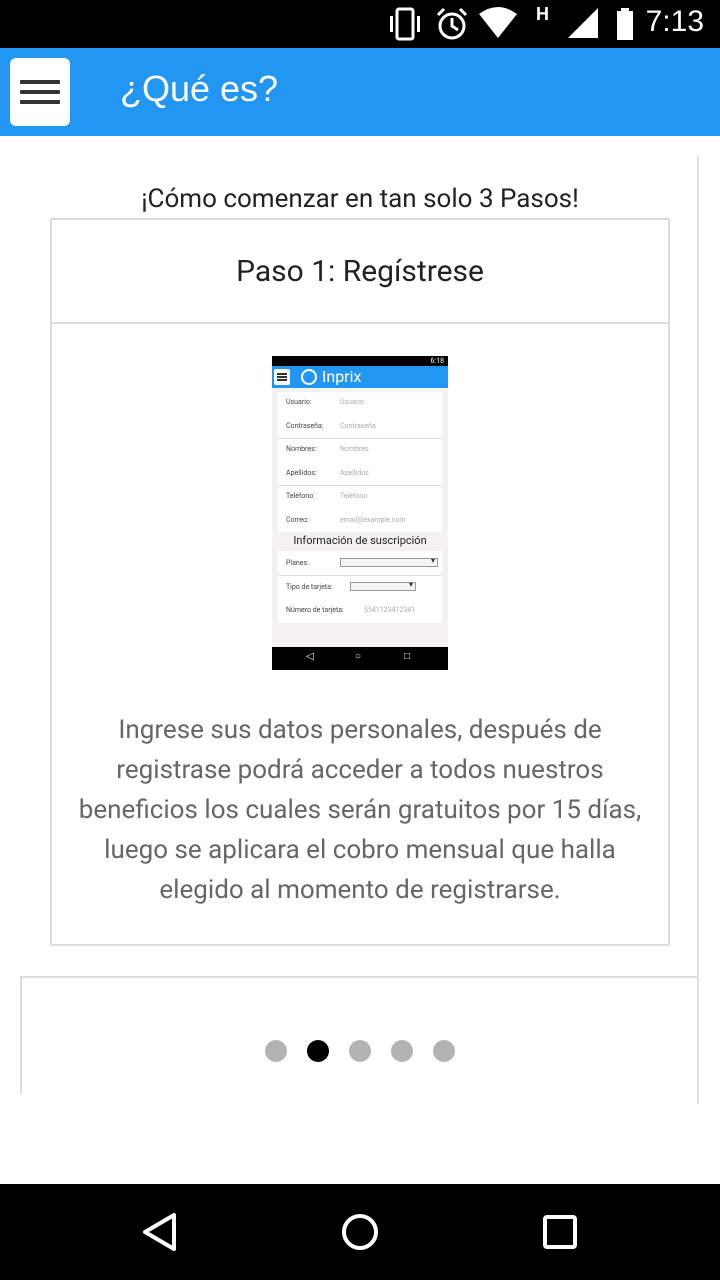  Describe the element at coordinates (383, 585) in the screenshot. I see `thumb-card-type-select` at that location.